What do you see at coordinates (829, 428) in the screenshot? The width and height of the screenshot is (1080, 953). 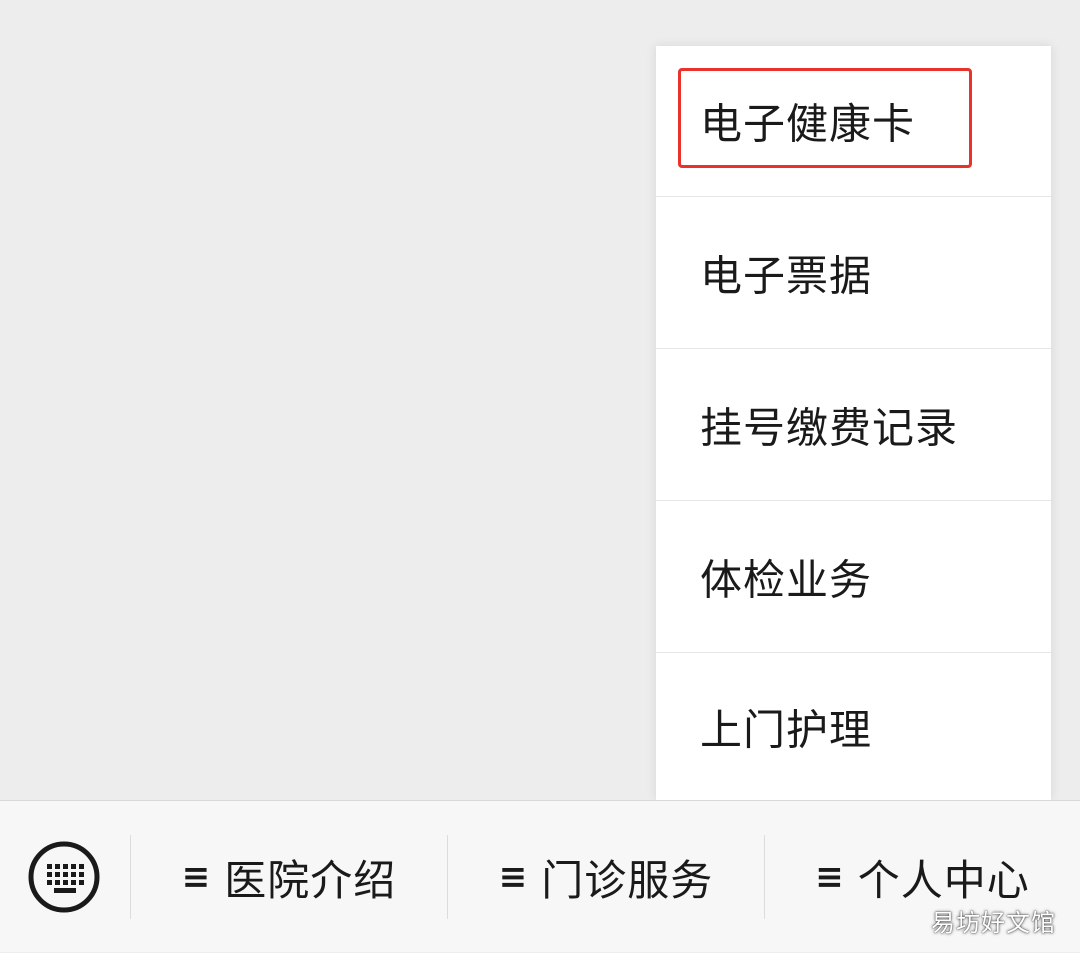 I see `submenu-item-label: 挂号缴费记录` at bounding box center [829, 428].